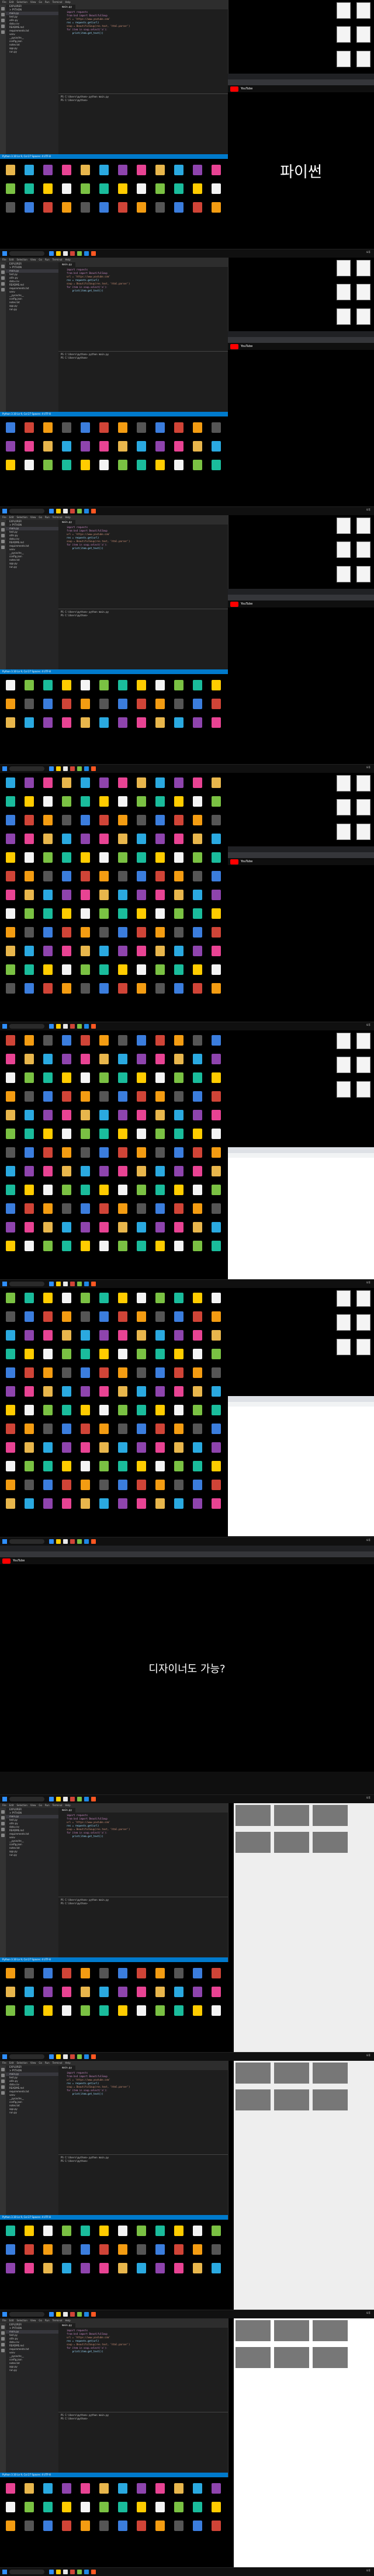  What do you see at coordinates (47, 2320) in the screenshot?
I see `menu-item: Run` at bounding box center [47, 2320].